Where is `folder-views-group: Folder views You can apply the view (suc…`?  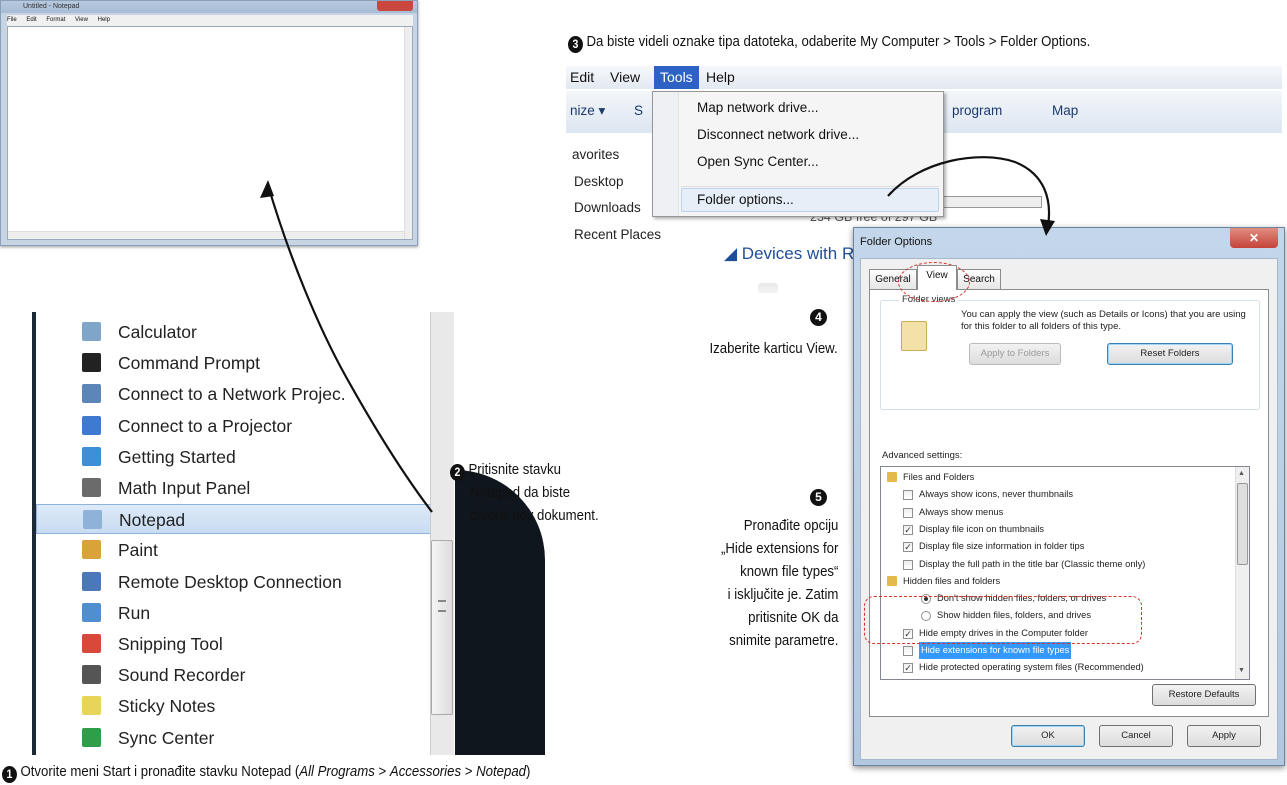
folder-views-group: Folder views You can apply the view (suc… is located at coordinates (1070, 352).